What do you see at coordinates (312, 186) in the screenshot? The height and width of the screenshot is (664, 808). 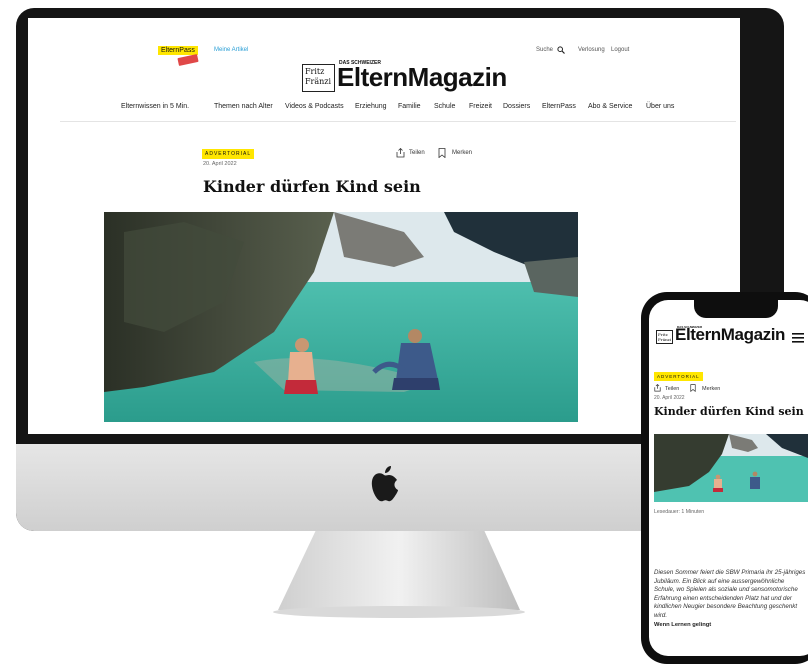 I see `article-title: Kinder dürfen Kind sein` at bounding box center [312, 186].